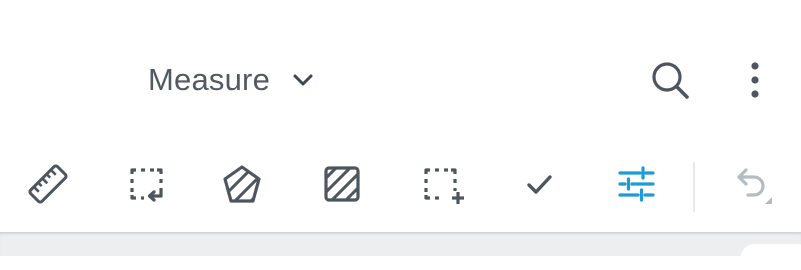  I want to click on search-icon, so click(670, 82).